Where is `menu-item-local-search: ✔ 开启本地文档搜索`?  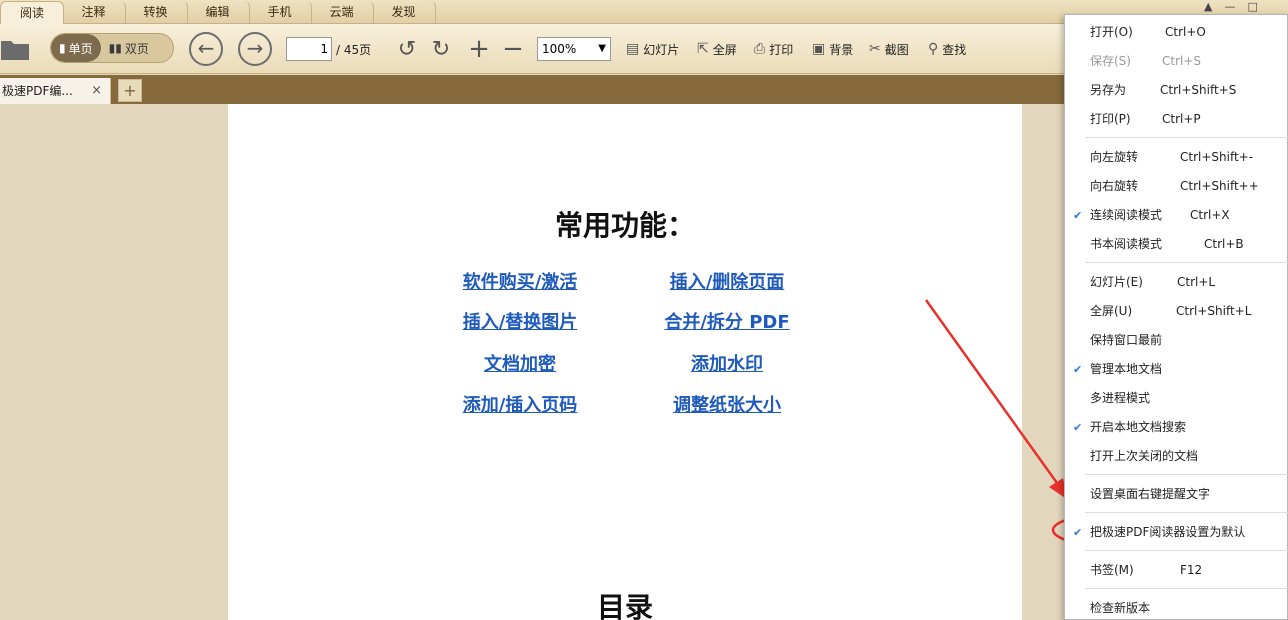 menu-item-local-search: ✔ 开启本地文档搜索 is located at coordinates (1176, 427).